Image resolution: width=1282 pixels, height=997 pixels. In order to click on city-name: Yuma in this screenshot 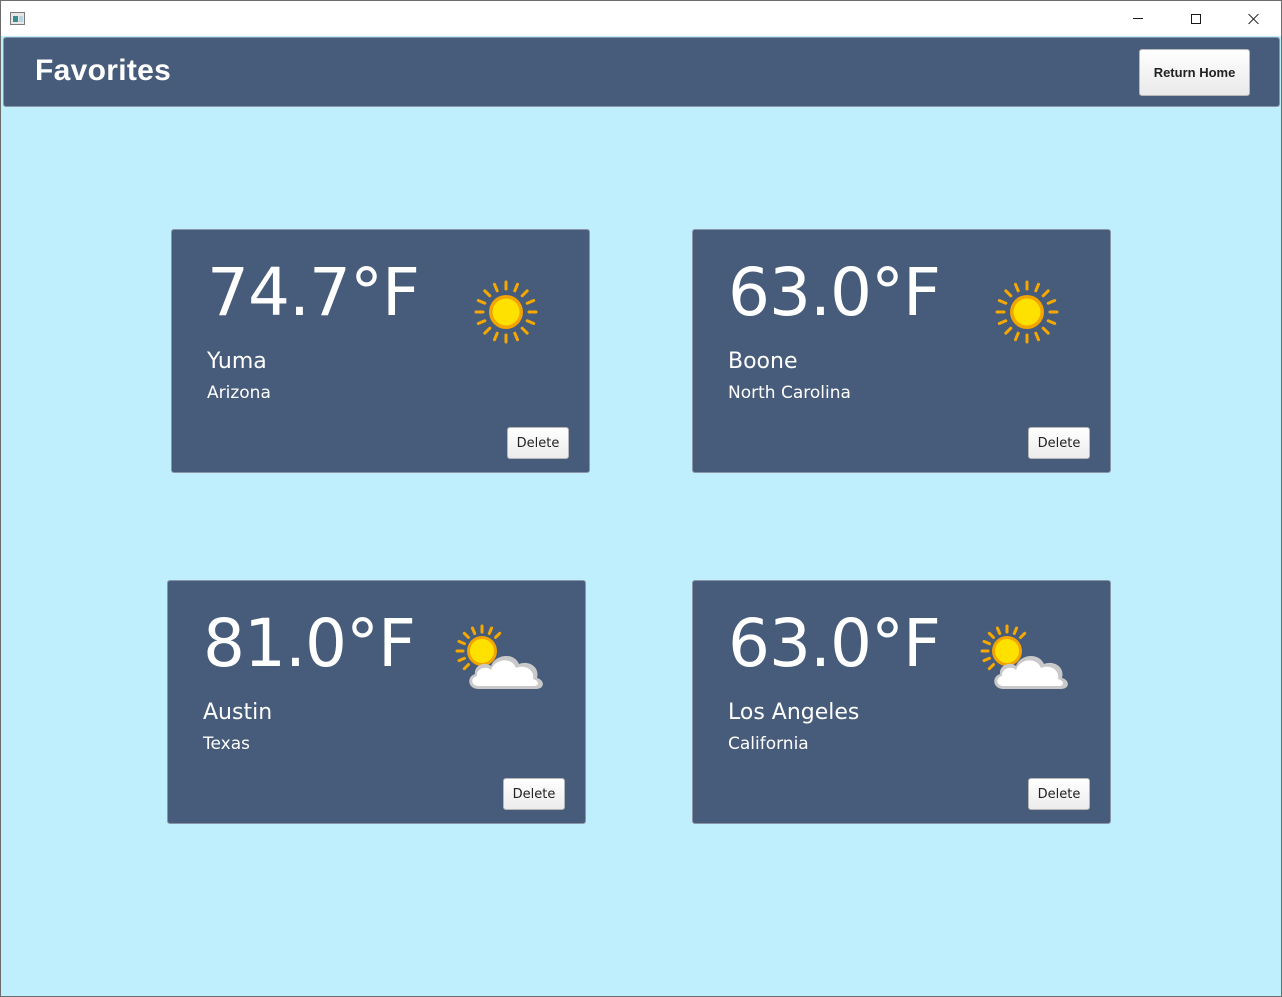, I will do `click(237, 361)`.